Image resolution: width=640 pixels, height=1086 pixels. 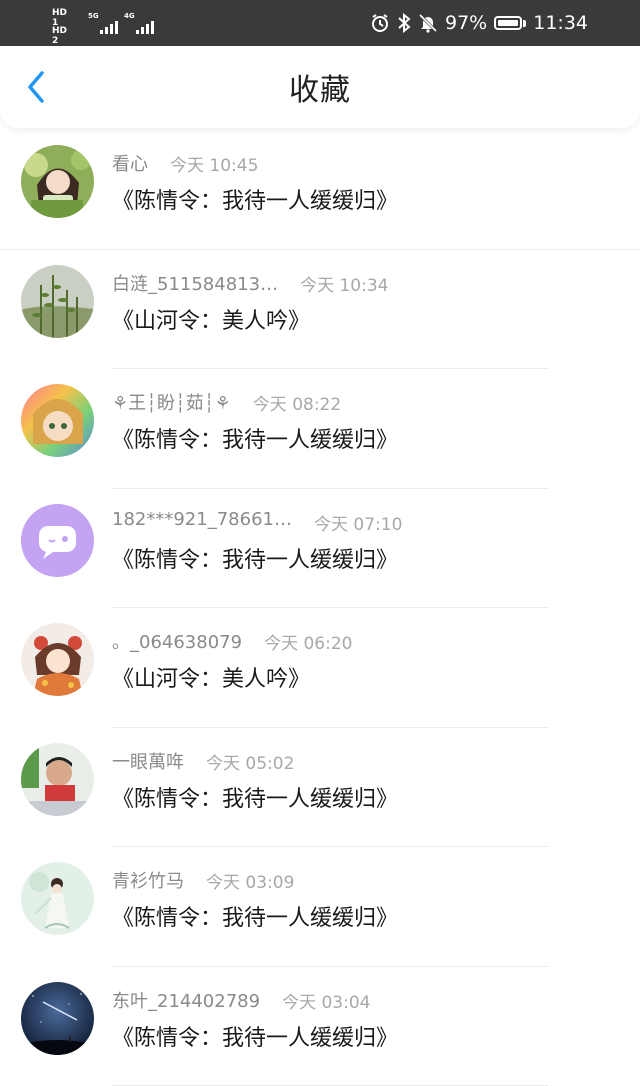 I want to click on hd-badge-2-text: HD 2, so click(x=59, y=36).